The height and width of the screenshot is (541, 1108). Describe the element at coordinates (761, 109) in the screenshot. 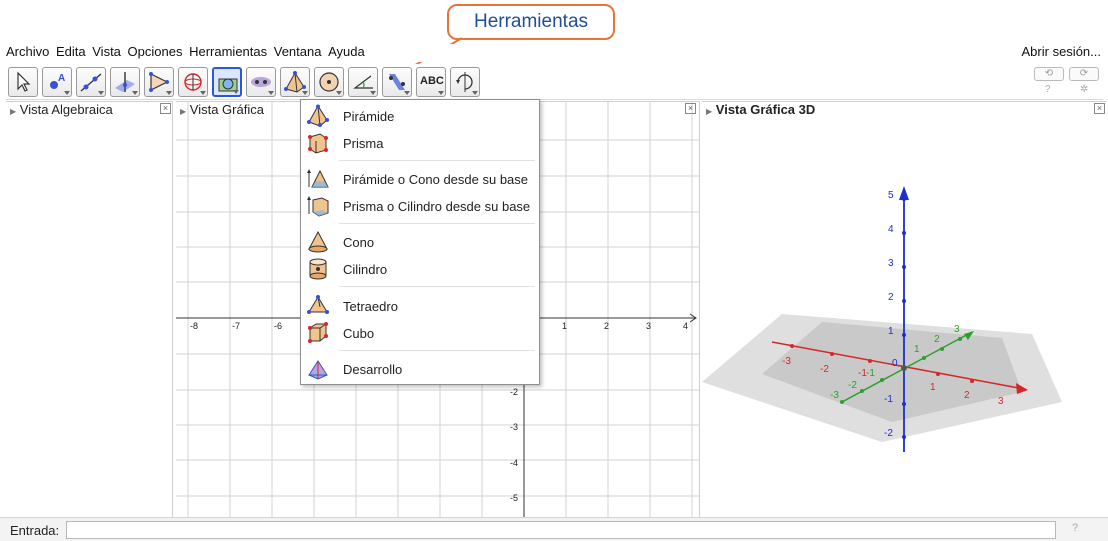

I see `graphics3d-view-header: ▶ Vista Gráfica 3D` at that location.